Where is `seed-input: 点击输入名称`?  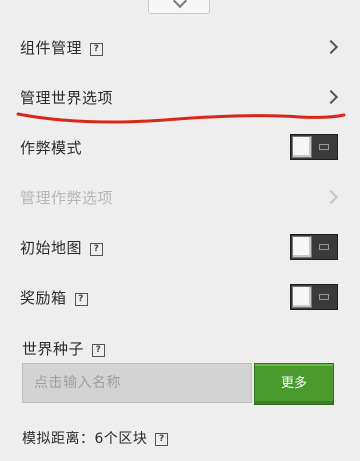
seed-input: 点击输入名称 is located at coordinates (137, 383).